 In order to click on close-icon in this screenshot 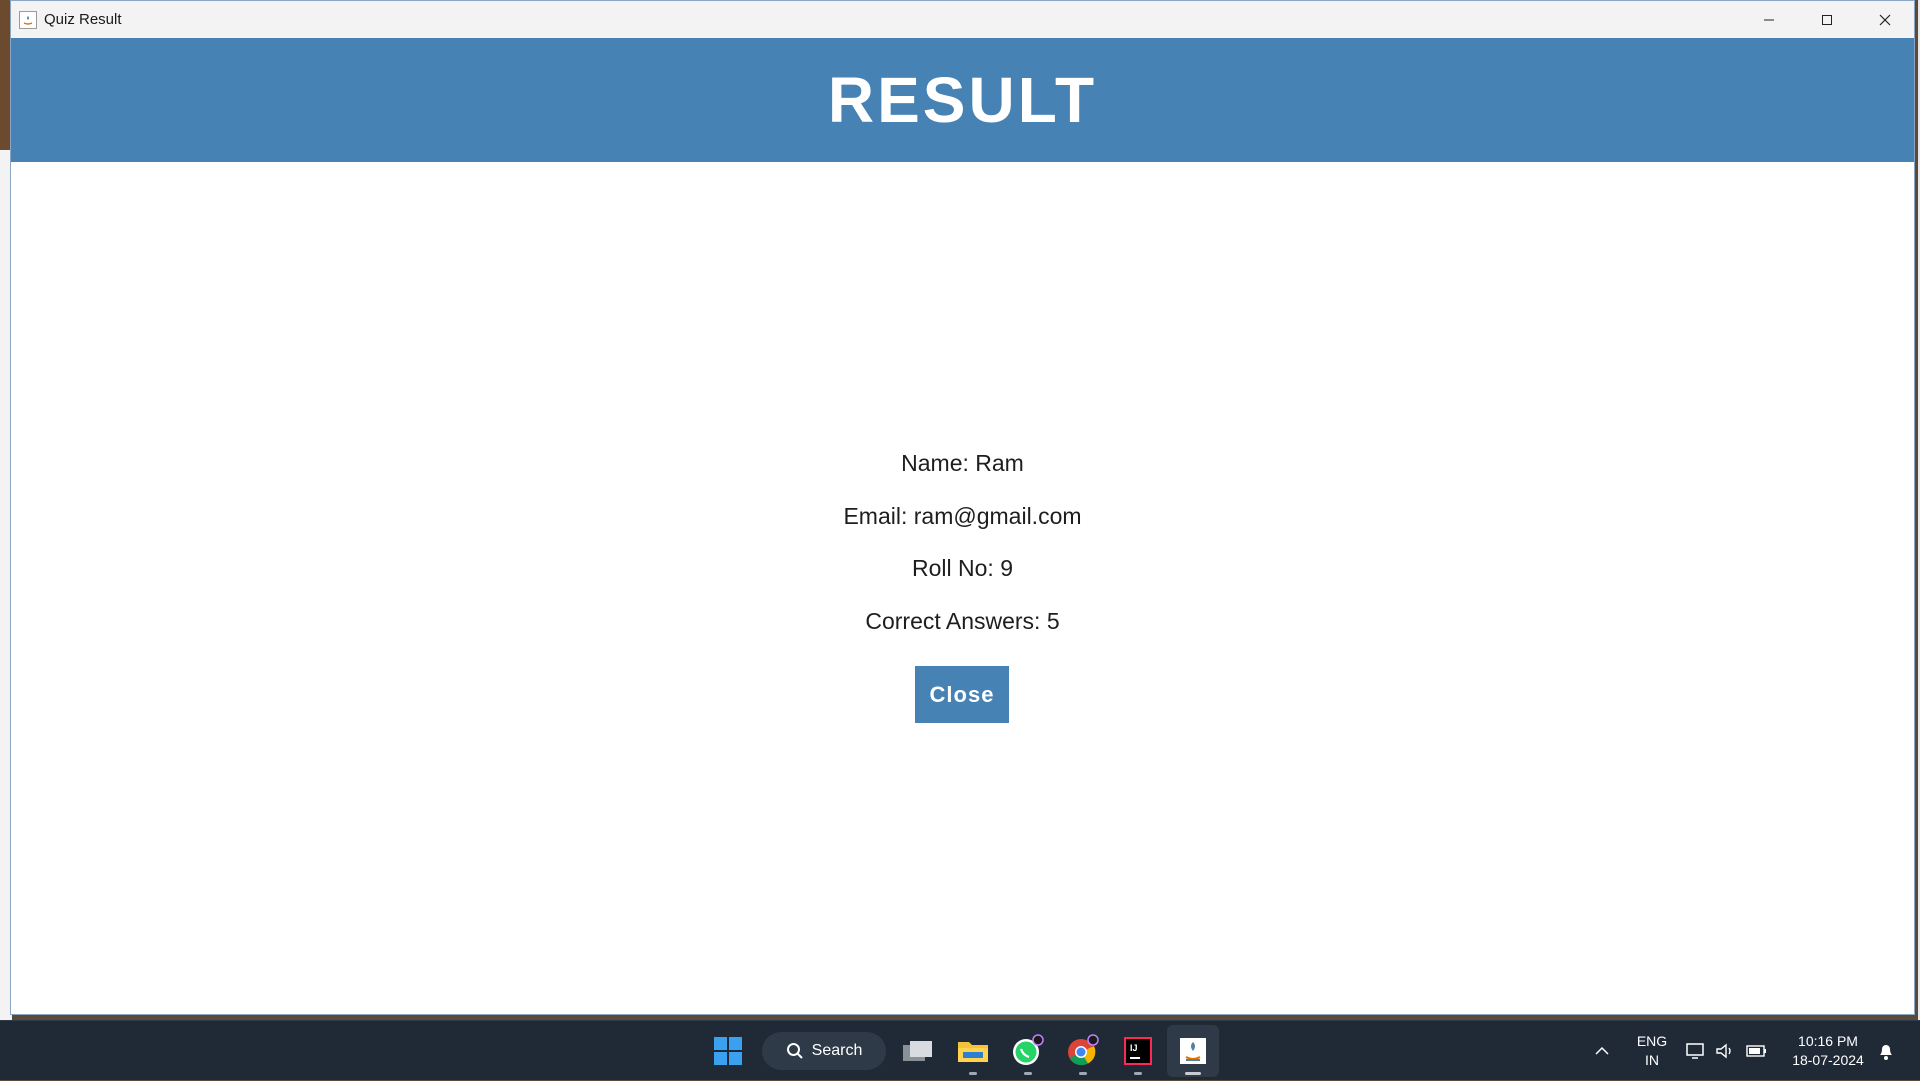, I will do `click(1885, 19)`.